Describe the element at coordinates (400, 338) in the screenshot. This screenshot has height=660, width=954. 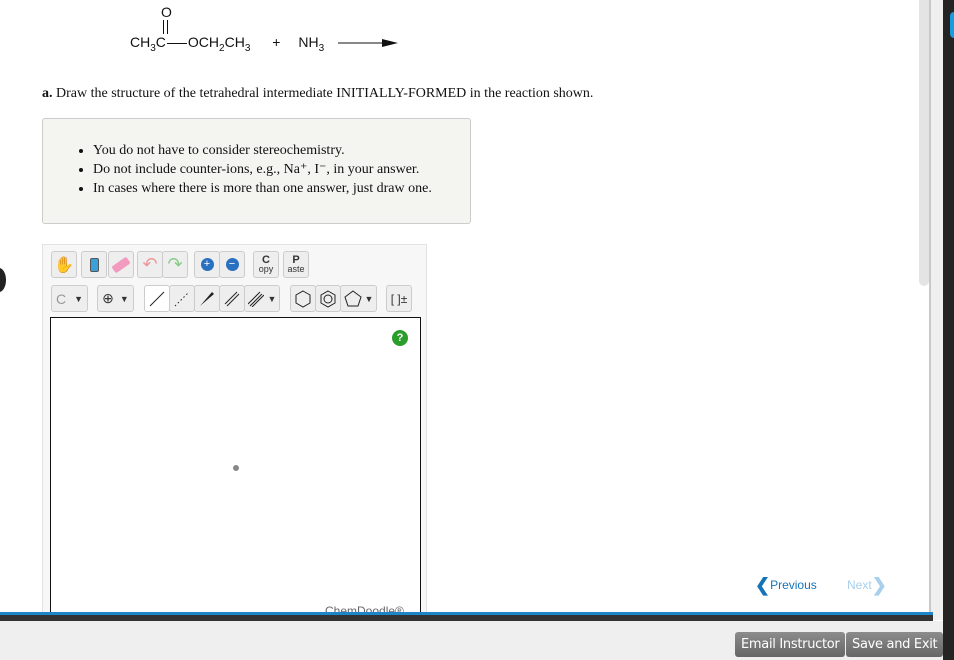
I see `help-button: ?` at that location.